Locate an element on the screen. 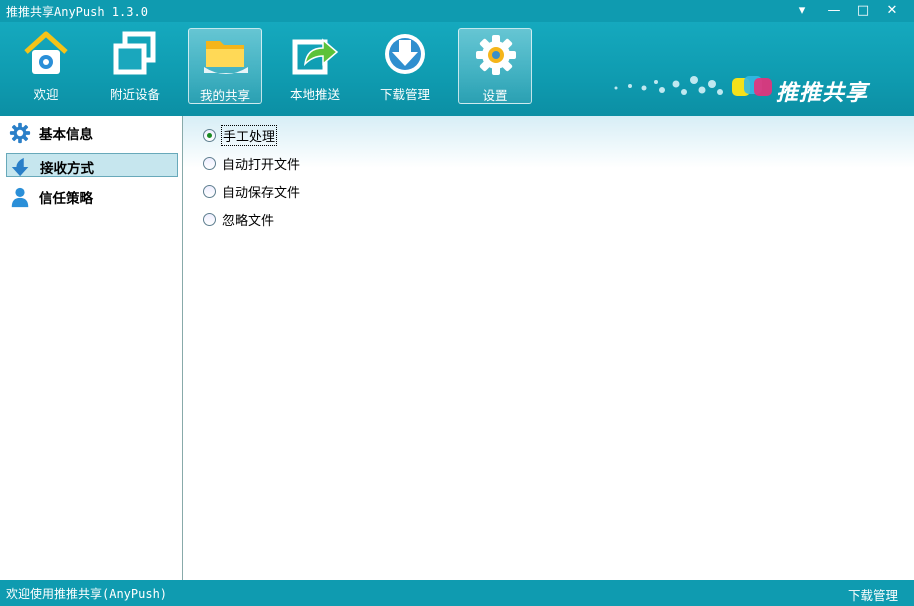 The width and height of the screenshot is (914, 606). toolbar-welcome-button: 欢迎 is located at coordinates (46, 66).